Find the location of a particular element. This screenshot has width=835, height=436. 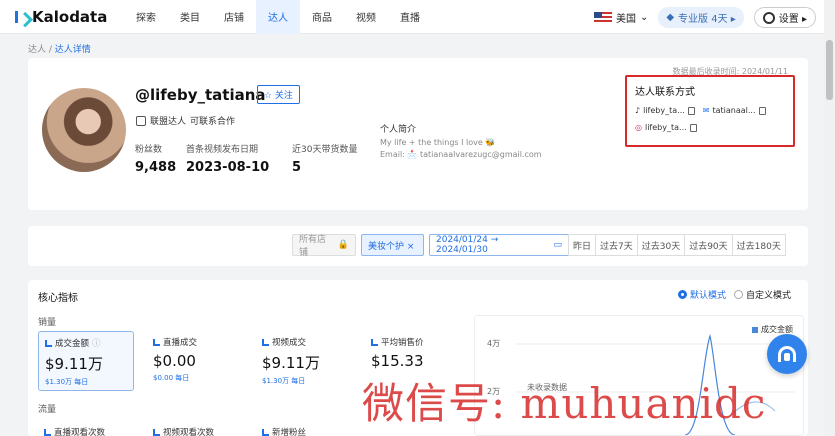

range-shortcuts: 昨日 过去7天 过去30天 过去90天 过去180天 is located at coordinates (677, 245).